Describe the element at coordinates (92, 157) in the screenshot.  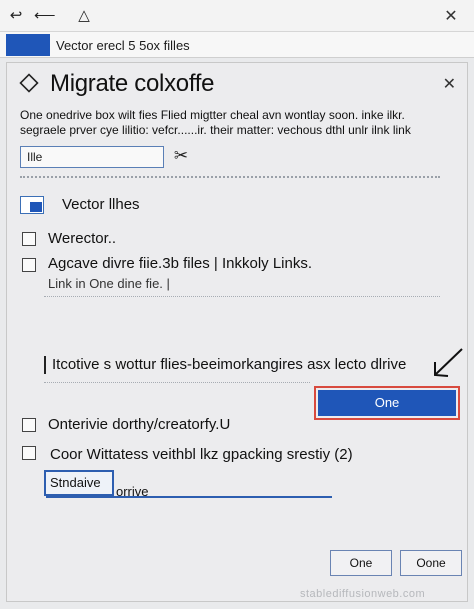
I see `file-input` at that location.